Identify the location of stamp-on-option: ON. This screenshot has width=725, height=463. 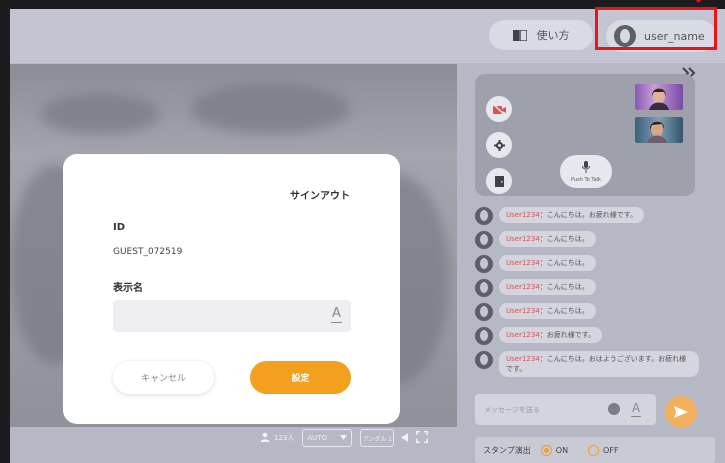
(554, 450).